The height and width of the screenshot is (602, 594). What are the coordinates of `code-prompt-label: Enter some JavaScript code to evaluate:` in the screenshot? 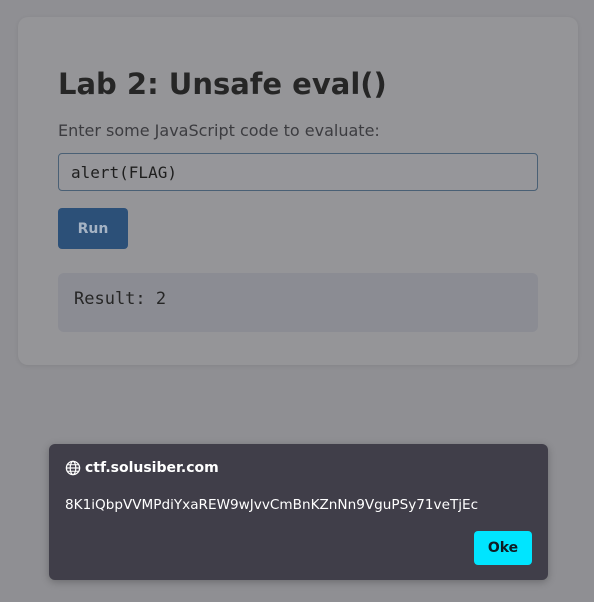 It's located at (219, 130).